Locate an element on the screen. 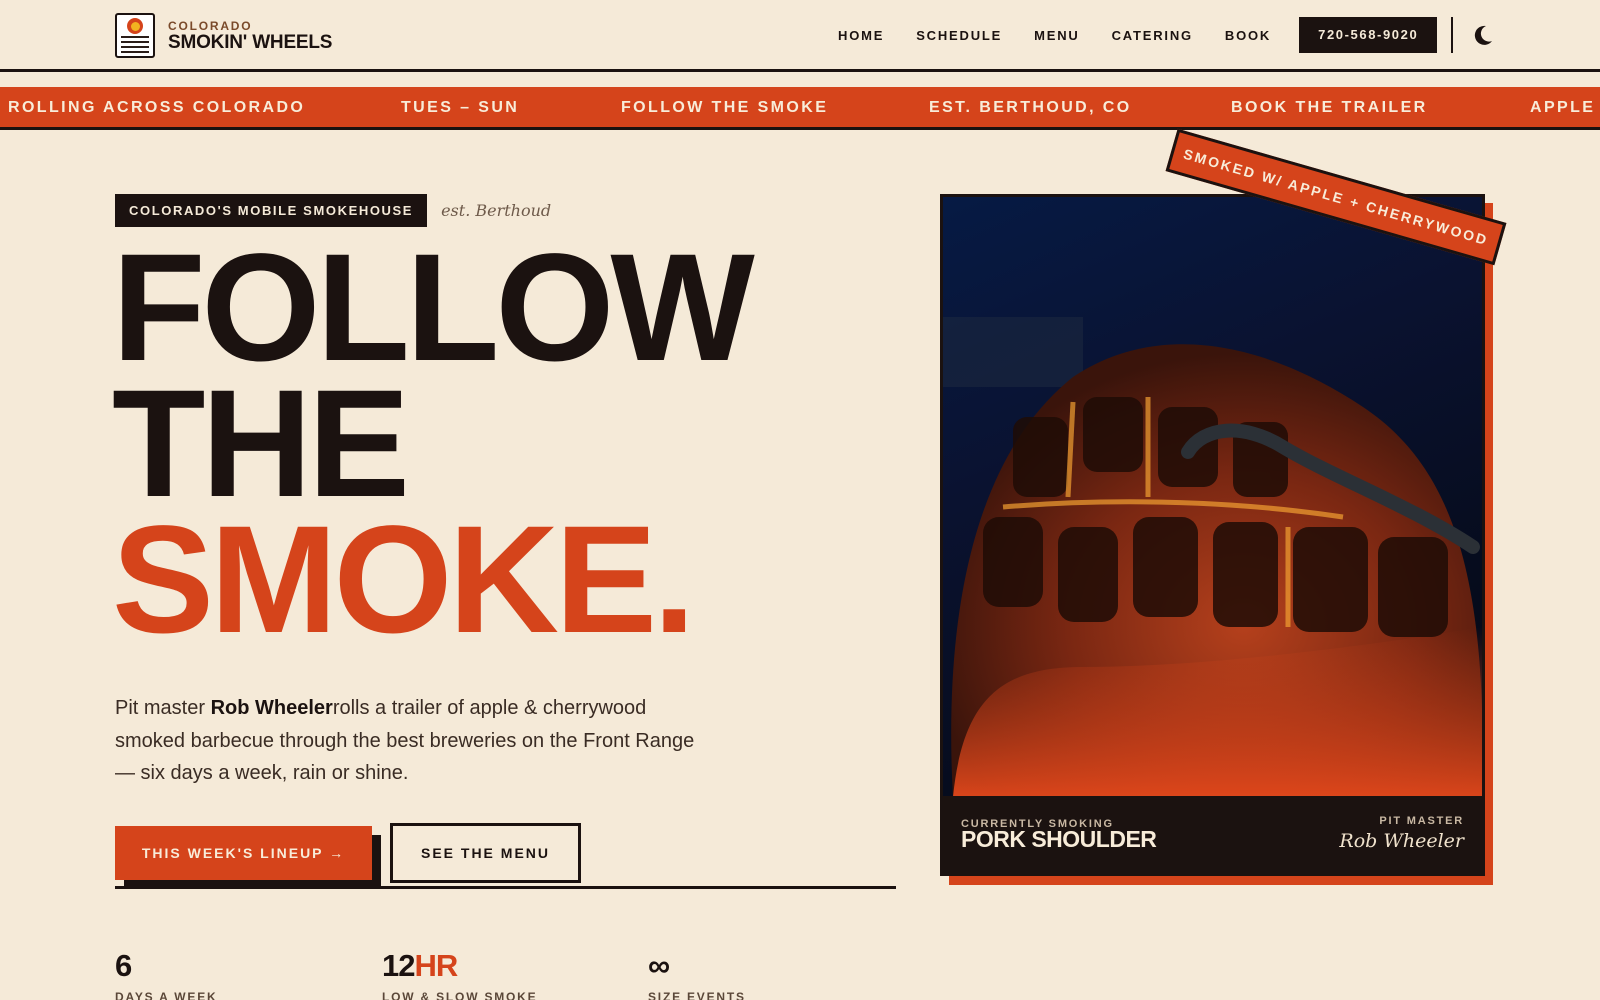 The height and width of the screenshot is (1000, 1600). stat-unit: HR is located at coordinates (436, 965).